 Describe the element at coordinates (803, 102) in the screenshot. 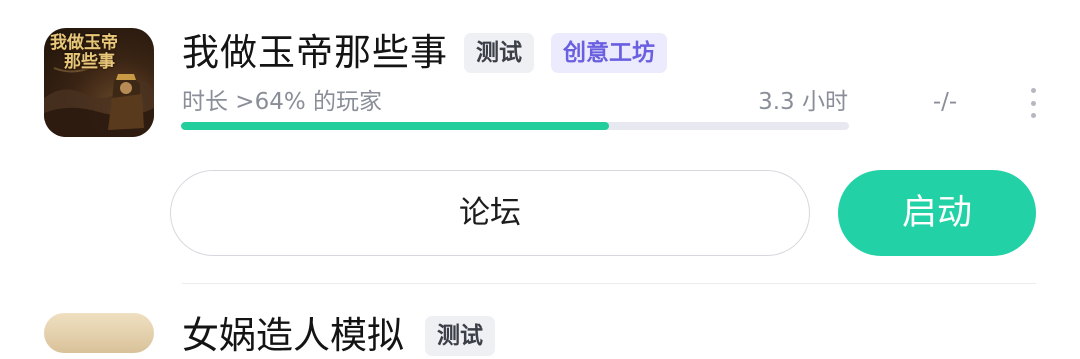

I see `playtime-hours: 3.3 小时` at that location.